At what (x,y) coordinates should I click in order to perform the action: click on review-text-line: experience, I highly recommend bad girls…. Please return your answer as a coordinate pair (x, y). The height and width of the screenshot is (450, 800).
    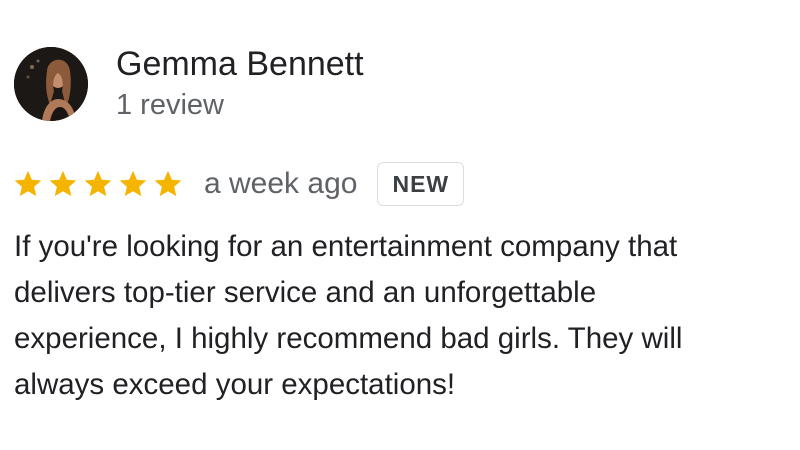
    Looking at the image, I should click on (348, 338).